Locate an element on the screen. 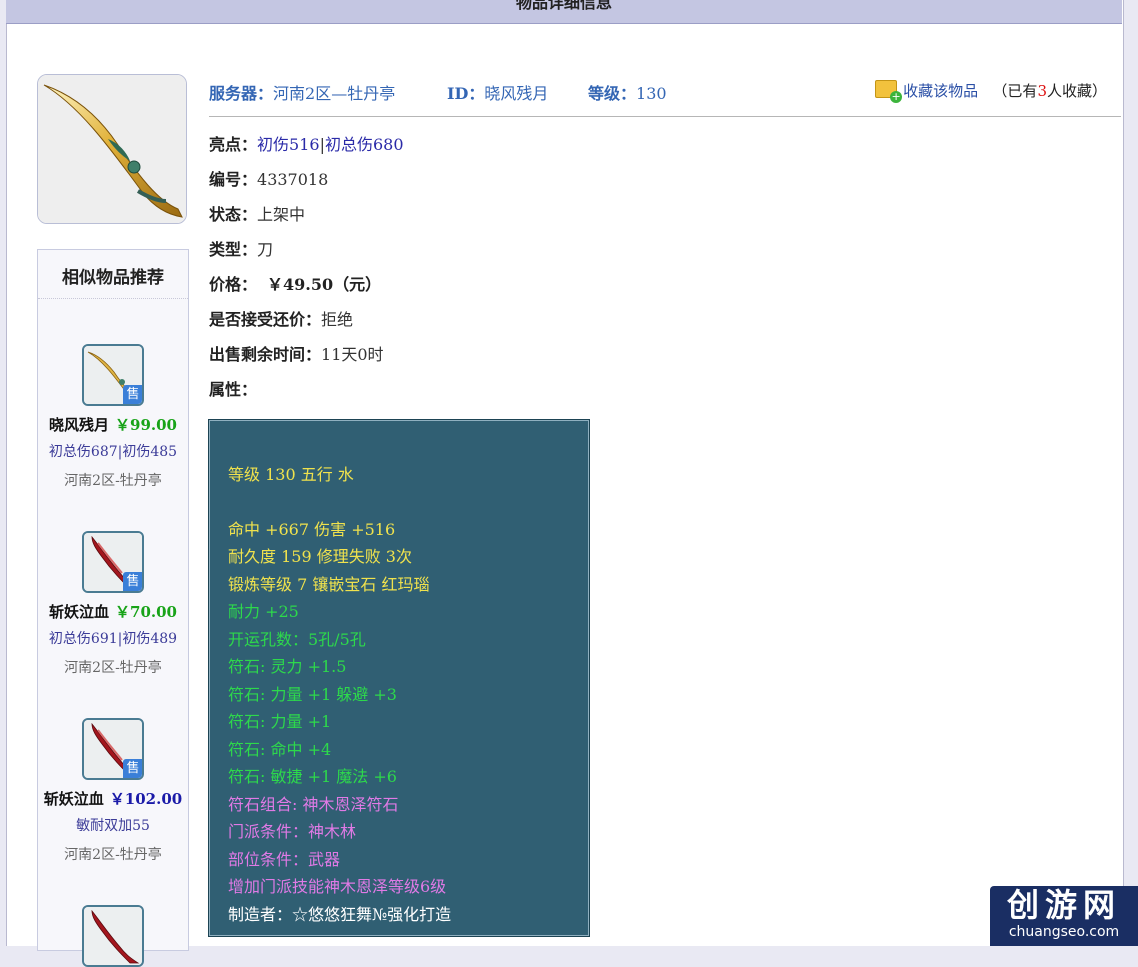  time-left-label: 出售剩余时间： is located at coordinates (265, 354).